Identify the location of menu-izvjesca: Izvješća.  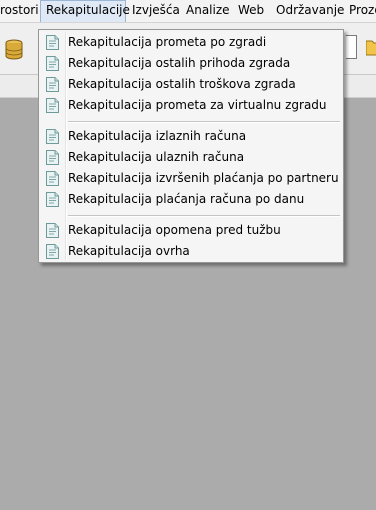
(156, 11).